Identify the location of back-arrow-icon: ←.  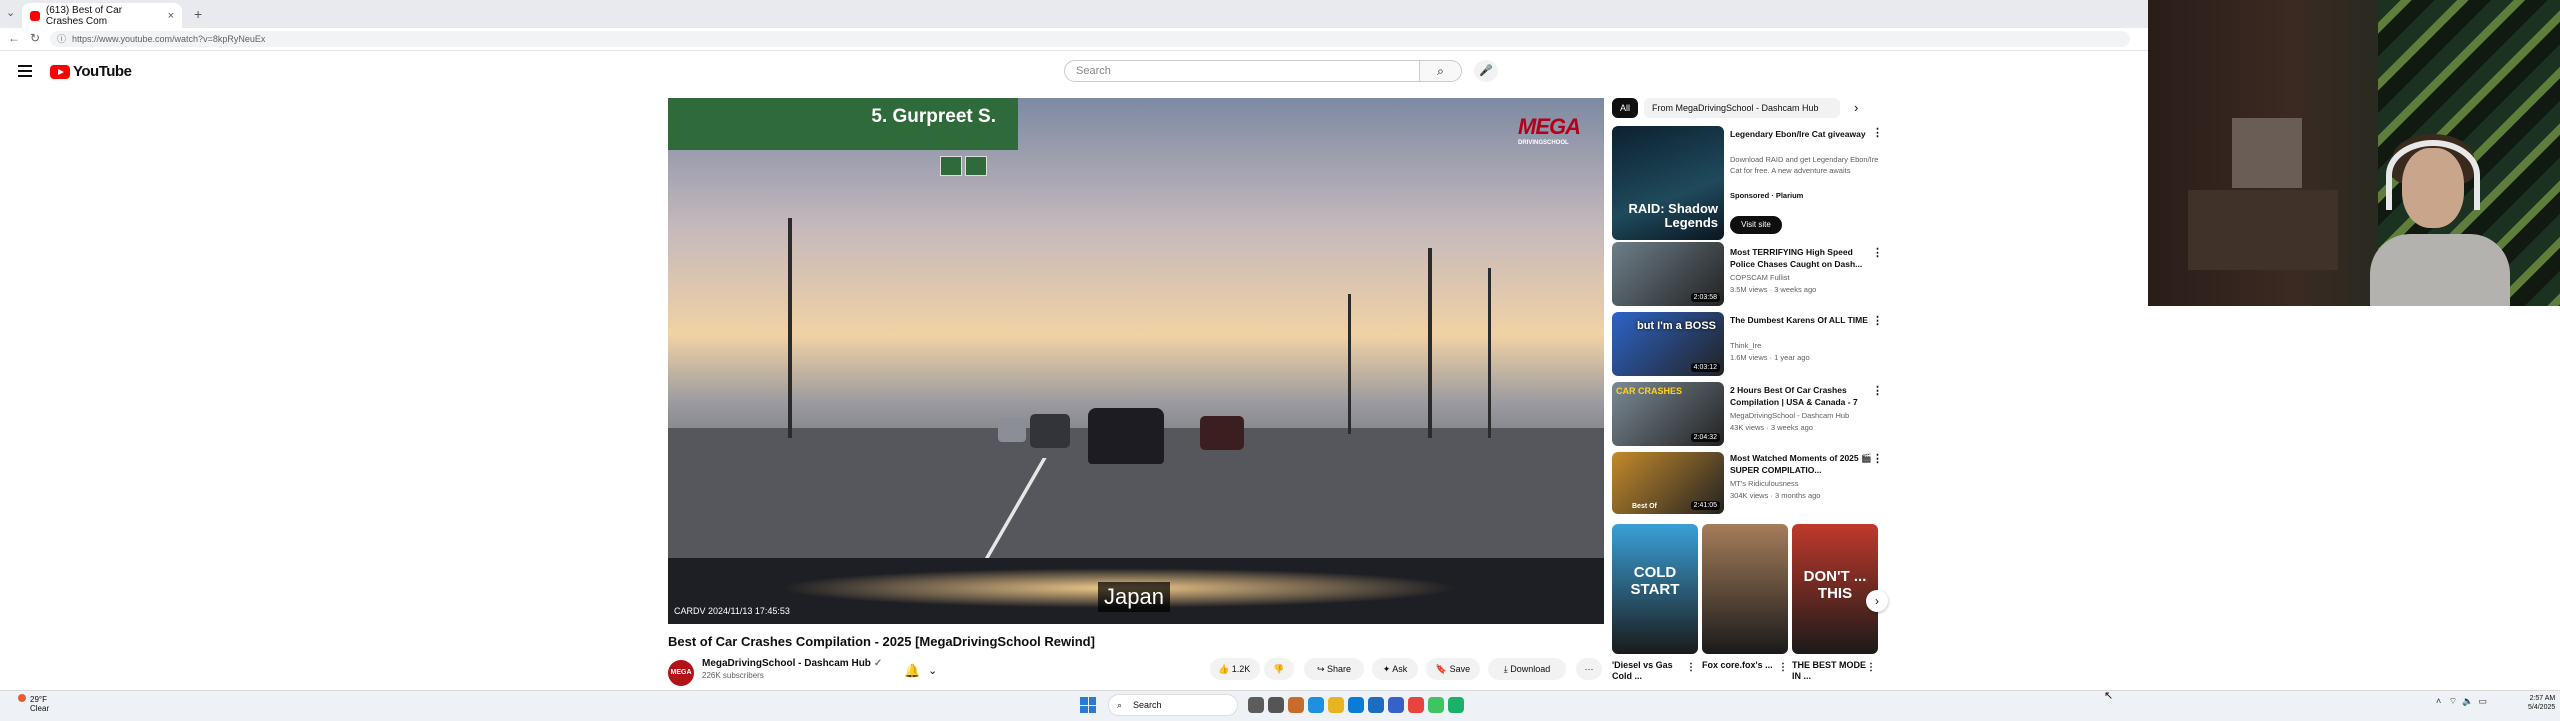
(14, 38).